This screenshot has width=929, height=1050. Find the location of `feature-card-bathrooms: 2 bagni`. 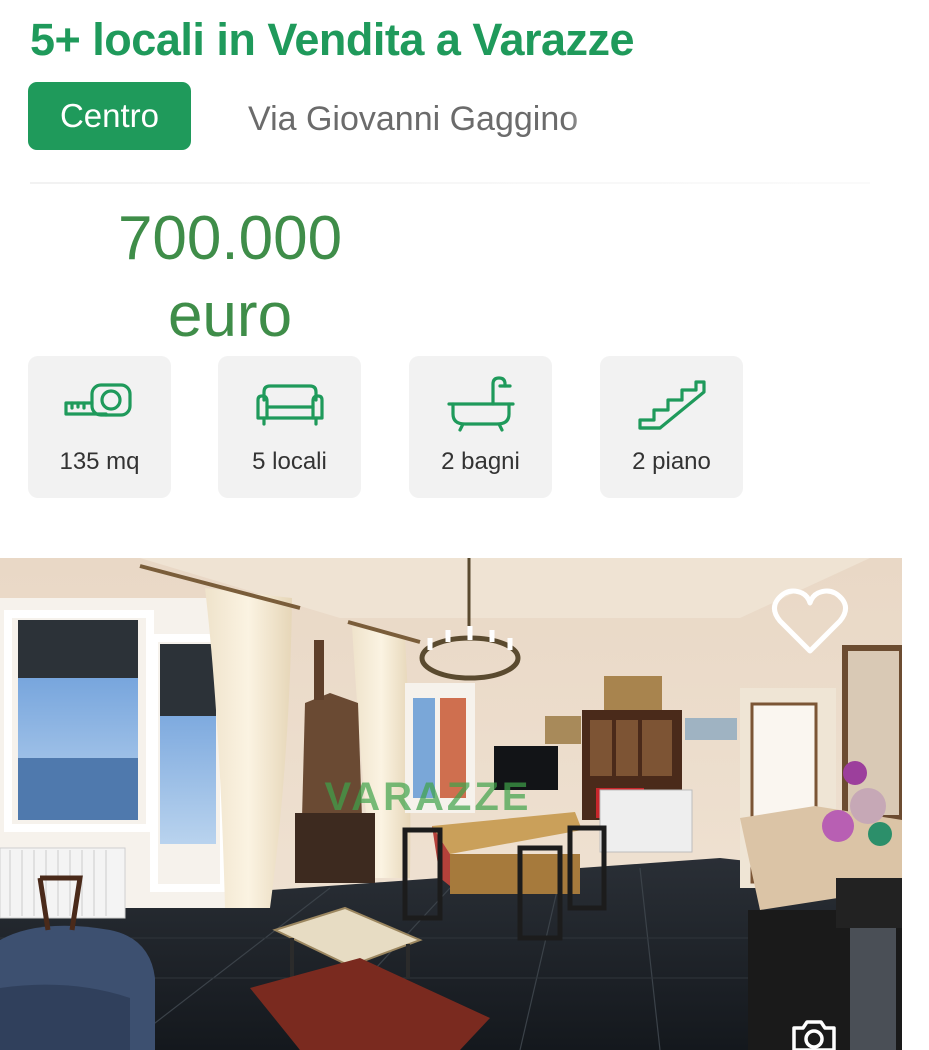

feature-card-bathrooms: 2 bagni is located at coordinates (480, 427).